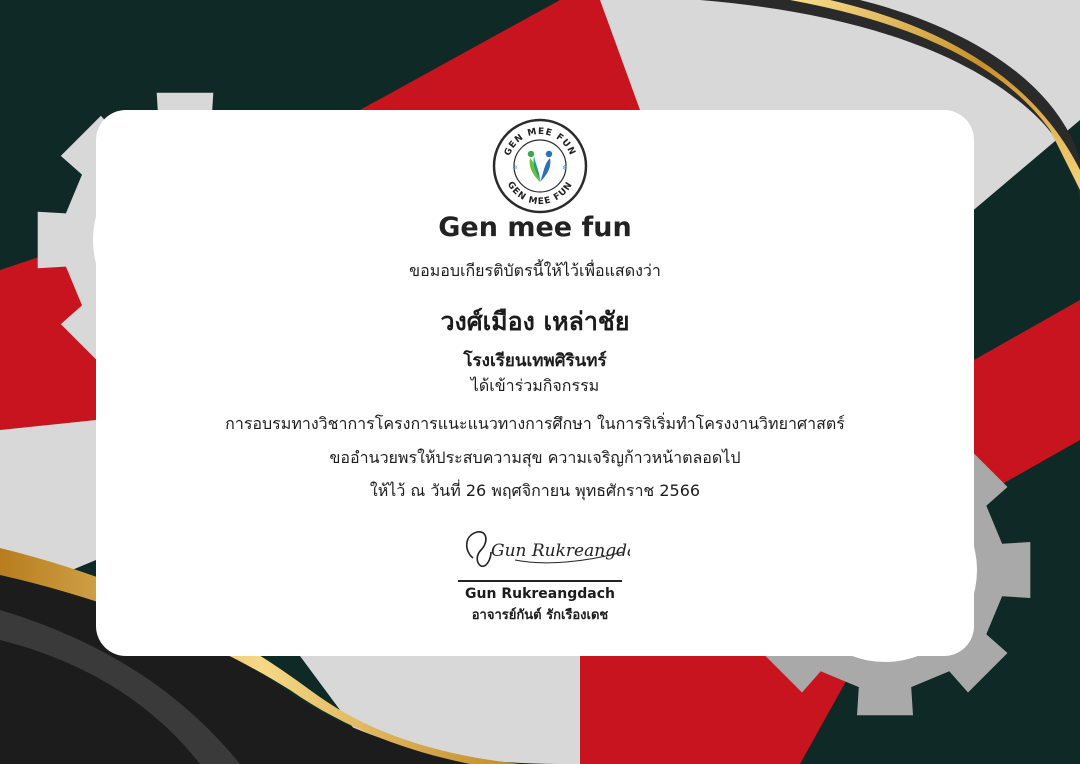 The width and height of the screenshot is (1080, 764). I want to click on signature-script: Gun Rukreangdach, so click(560, 551).